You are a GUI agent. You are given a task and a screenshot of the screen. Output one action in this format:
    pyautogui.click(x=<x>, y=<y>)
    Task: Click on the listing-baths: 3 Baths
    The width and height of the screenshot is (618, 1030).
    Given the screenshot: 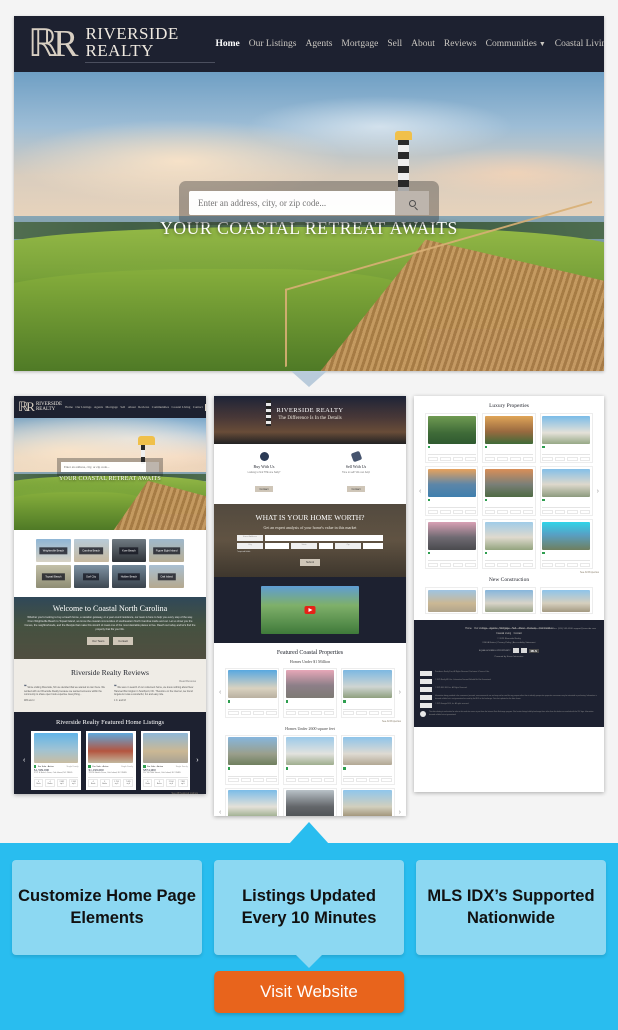 What is the action you would take?
    pyautogui.click(x=159, y=783)
    